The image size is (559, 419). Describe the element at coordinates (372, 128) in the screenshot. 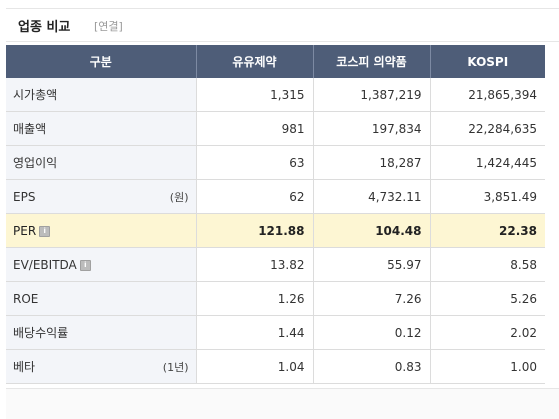

I see `table-cell: 197,834` at that location.